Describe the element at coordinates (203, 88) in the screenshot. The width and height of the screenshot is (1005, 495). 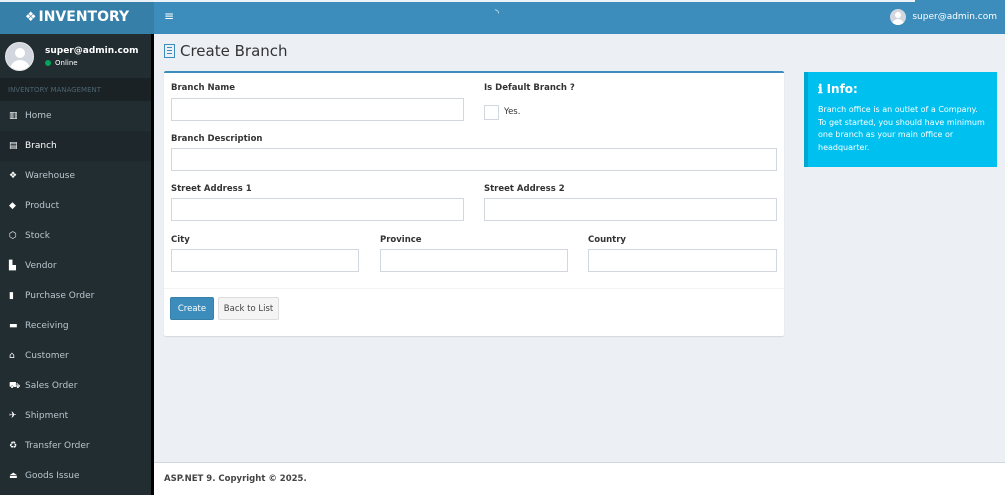
I see `branch-name-label: Branch Name` at that location.